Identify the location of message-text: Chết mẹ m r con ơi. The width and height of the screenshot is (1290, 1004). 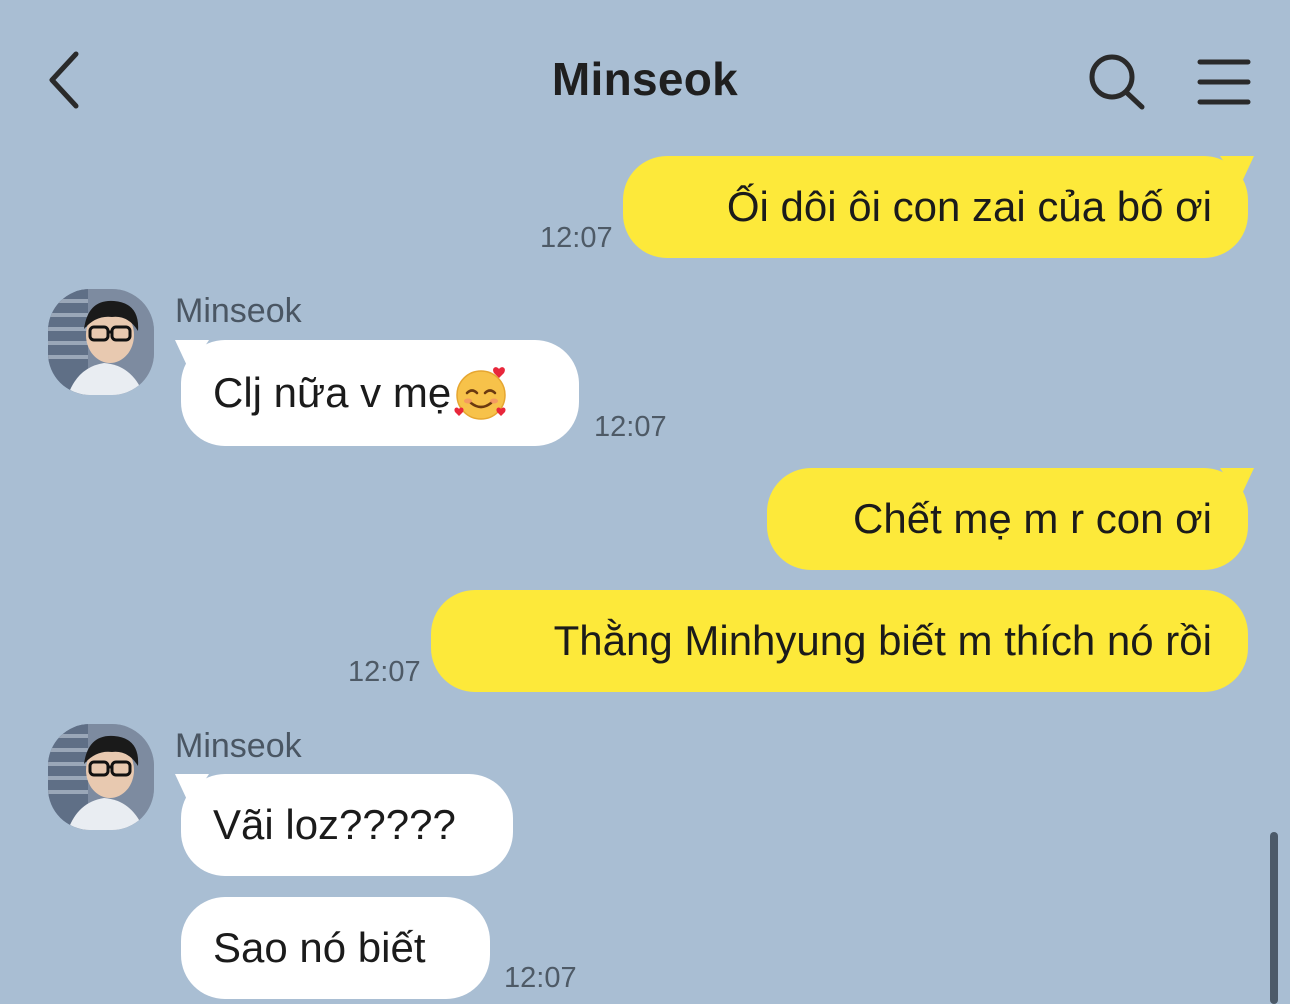
(1032, 518).